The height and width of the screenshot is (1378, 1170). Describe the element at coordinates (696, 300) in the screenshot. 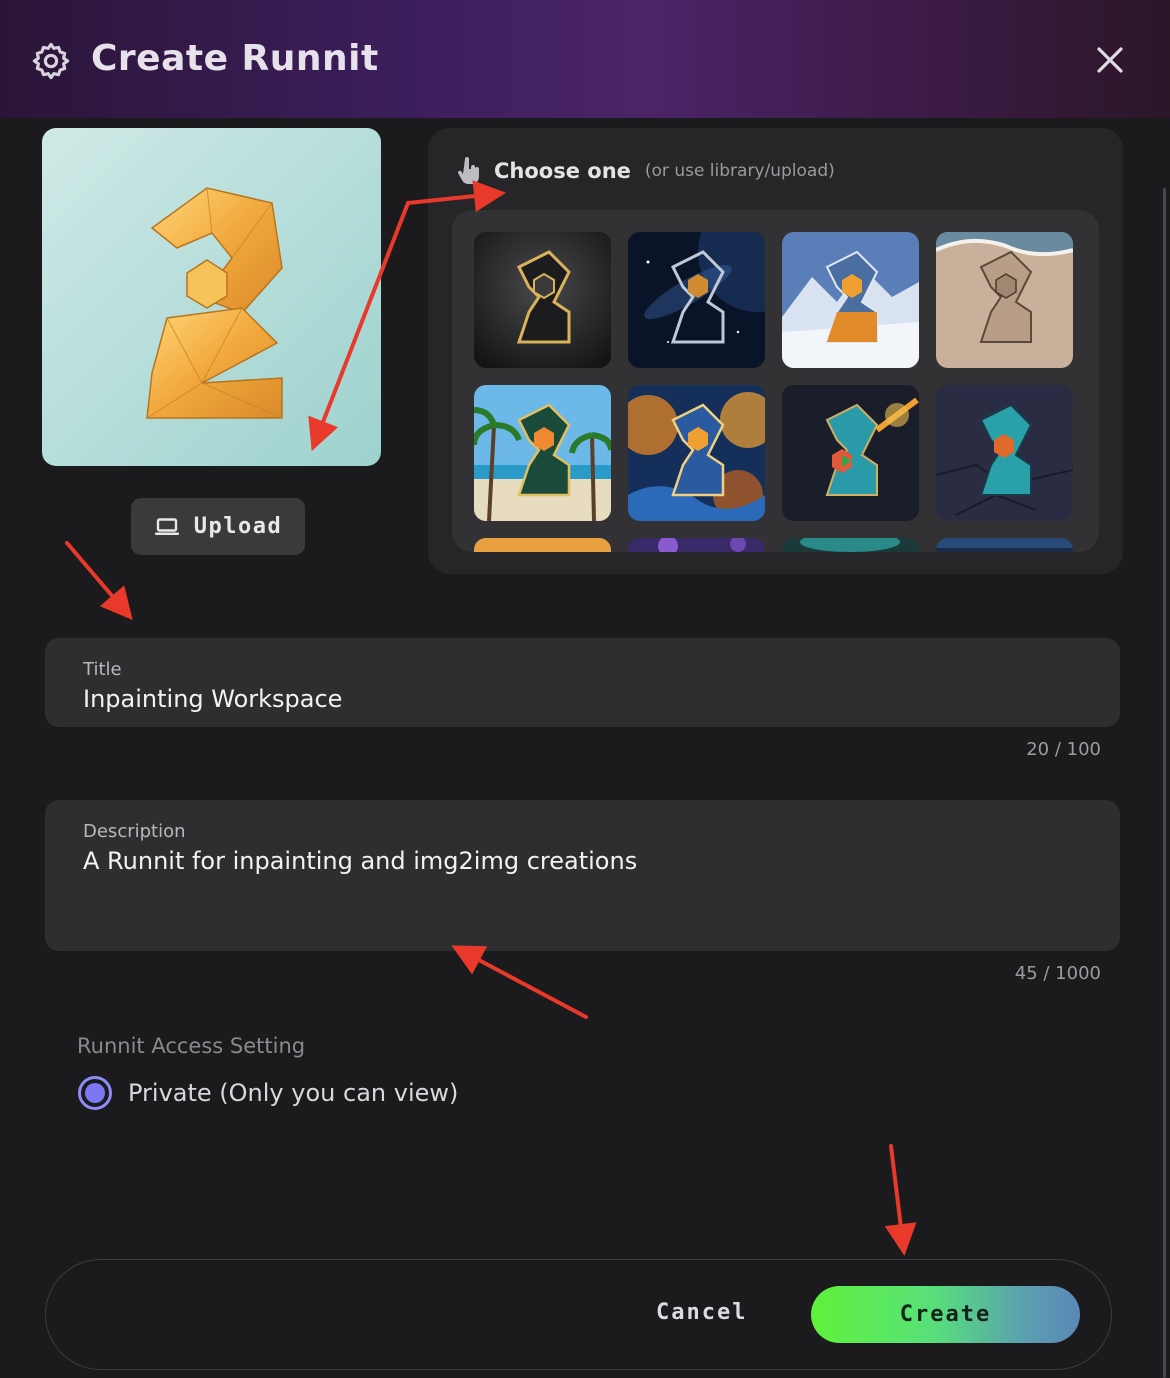

I see `thumbnail-space` at that location.